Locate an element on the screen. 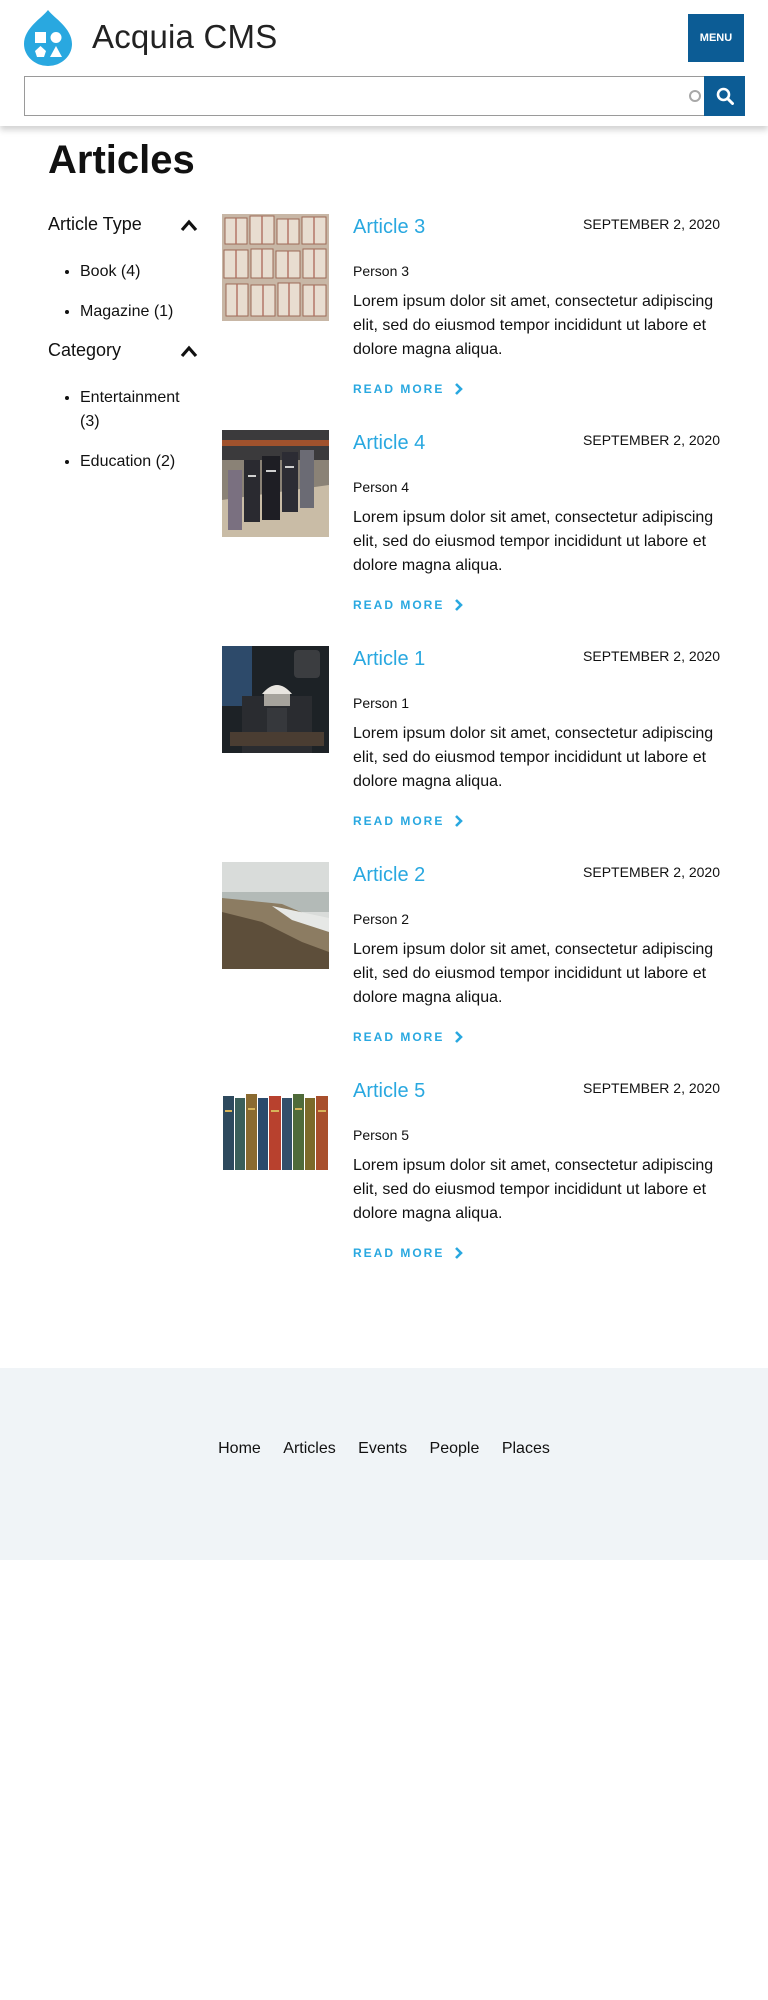 This screenshot has width=768, height=2000. article-title-link: Article 1 is located at coordinates (389, 659).